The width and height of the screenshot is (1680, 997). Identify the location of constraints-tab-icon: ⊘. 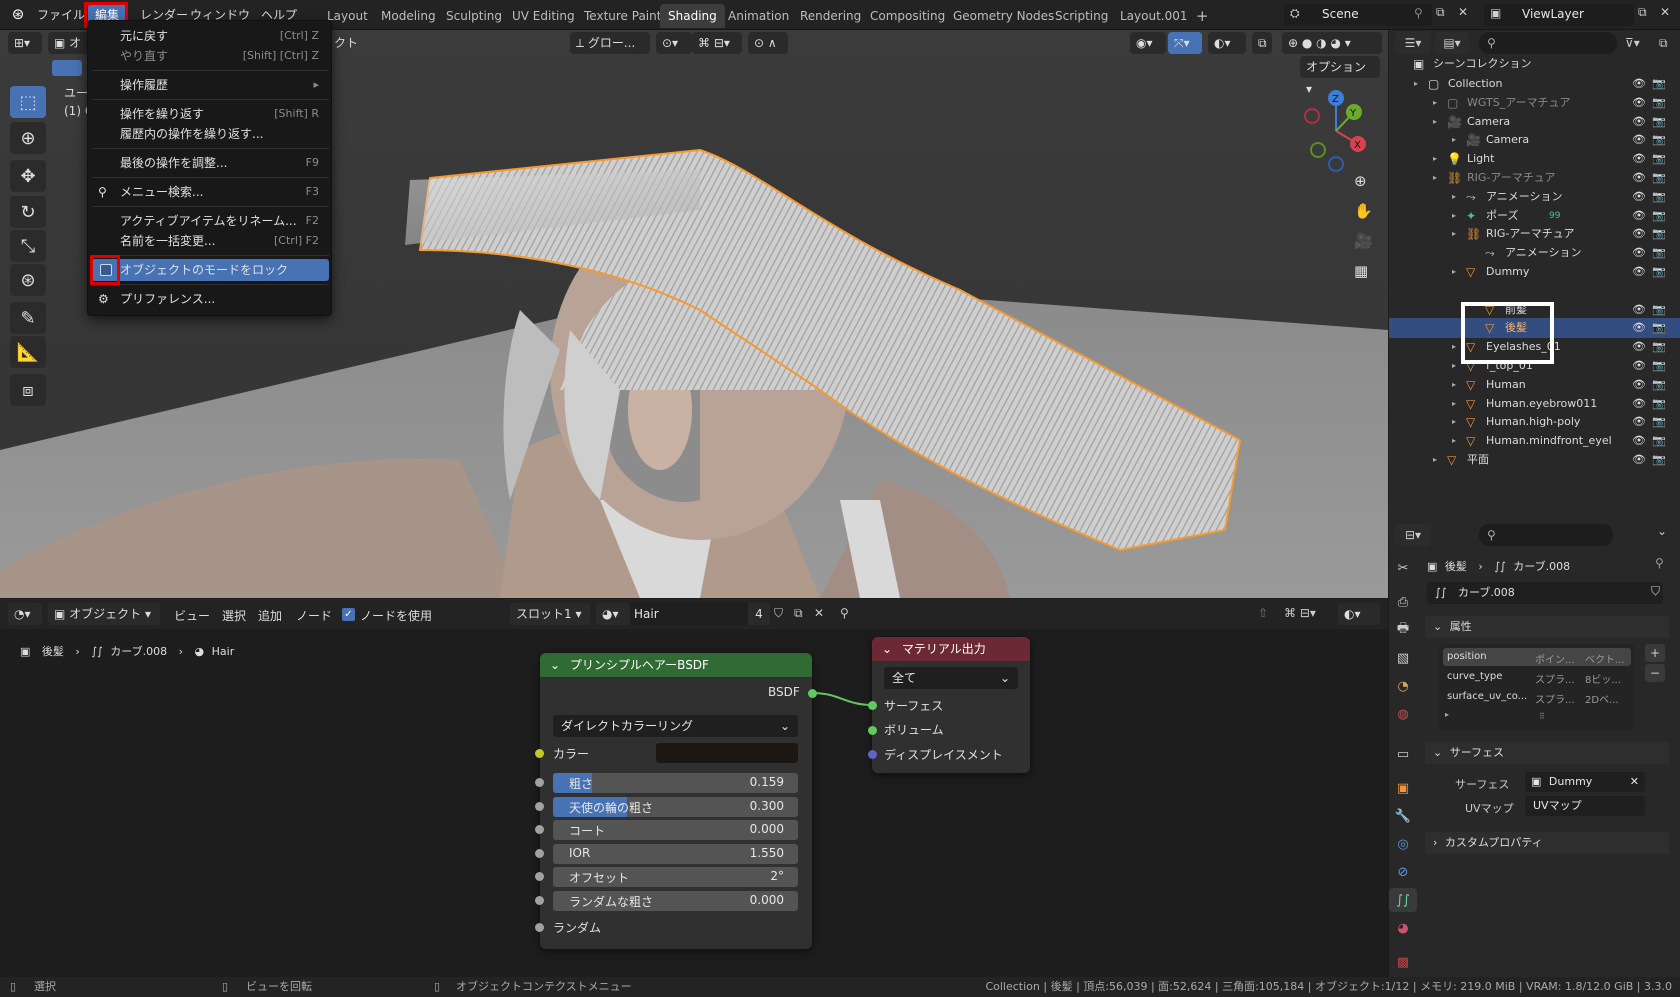
(1403, 872).